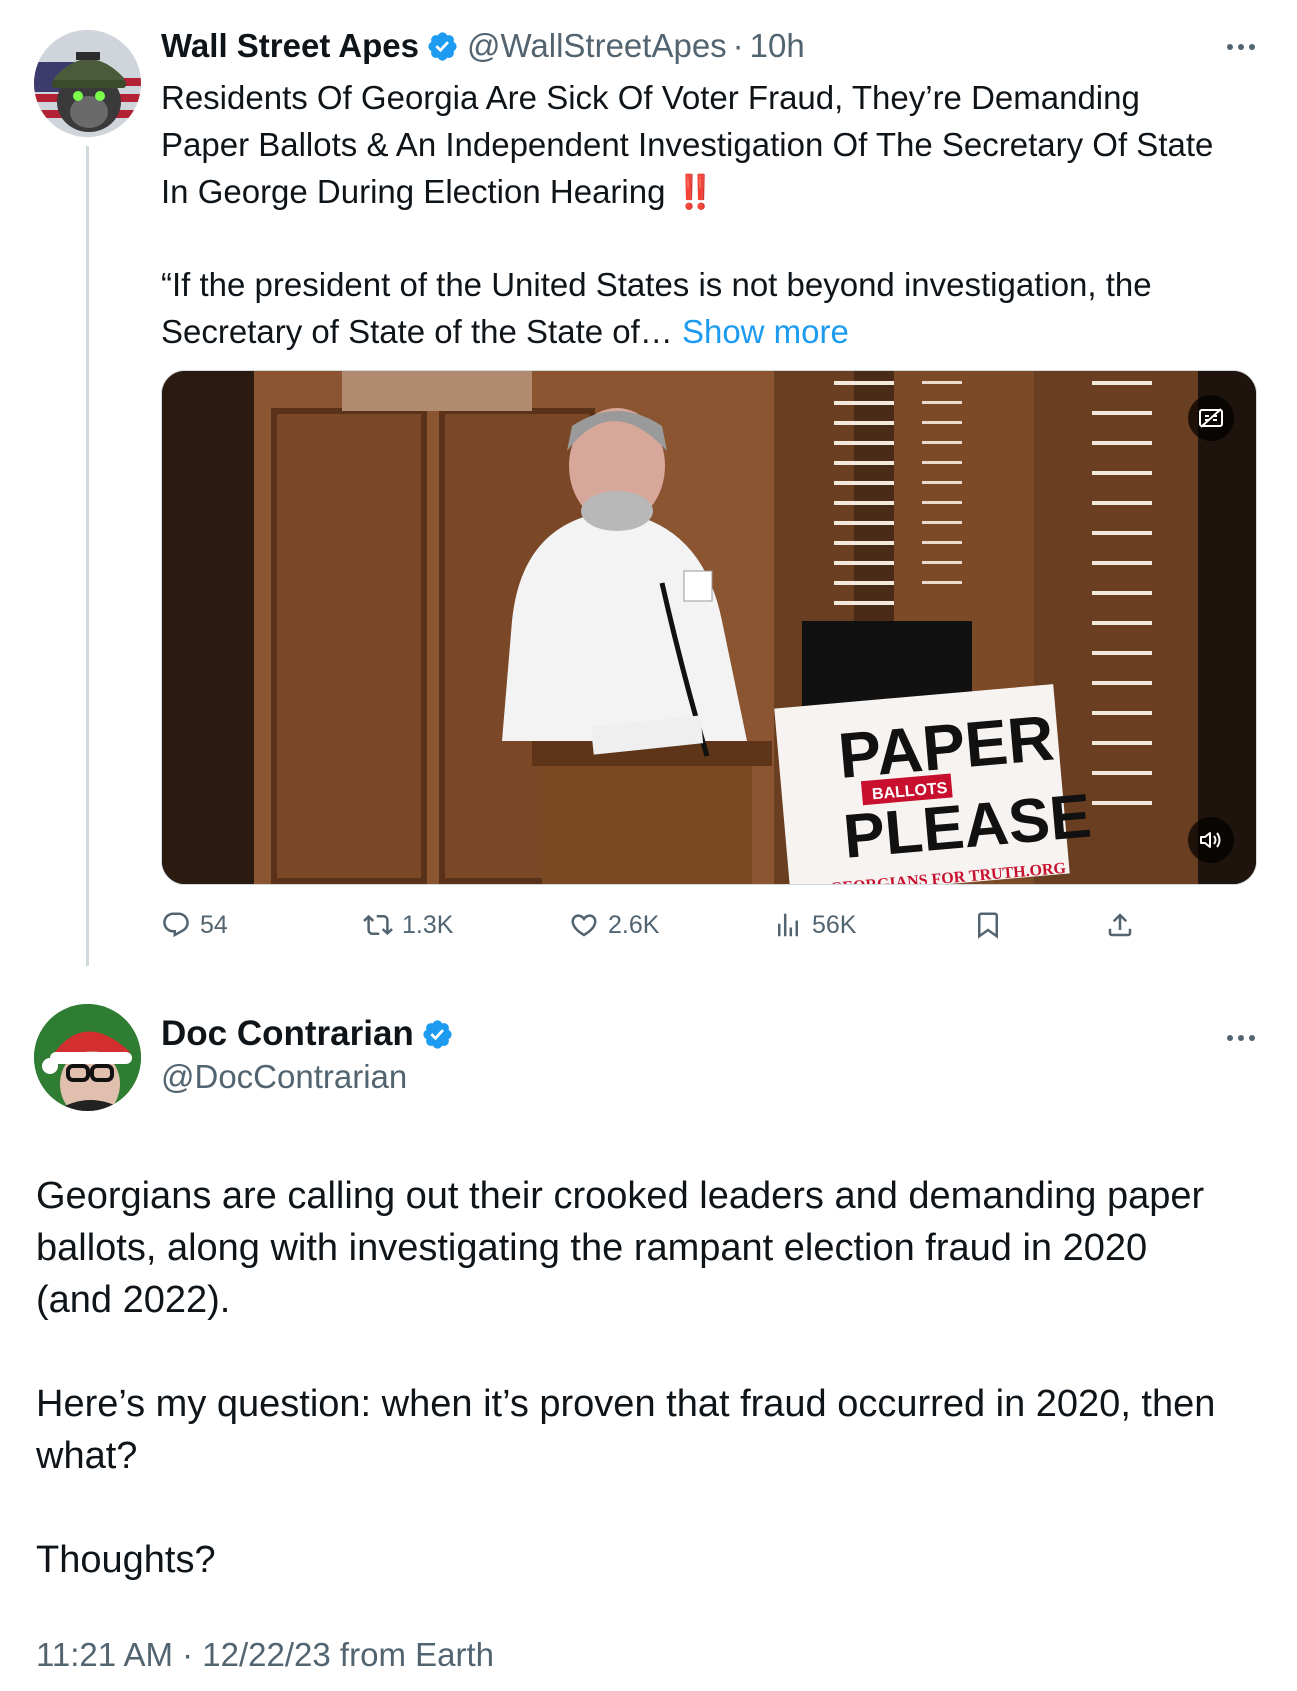  I want to click on repost-count: 1.3K, so click(428, 924).